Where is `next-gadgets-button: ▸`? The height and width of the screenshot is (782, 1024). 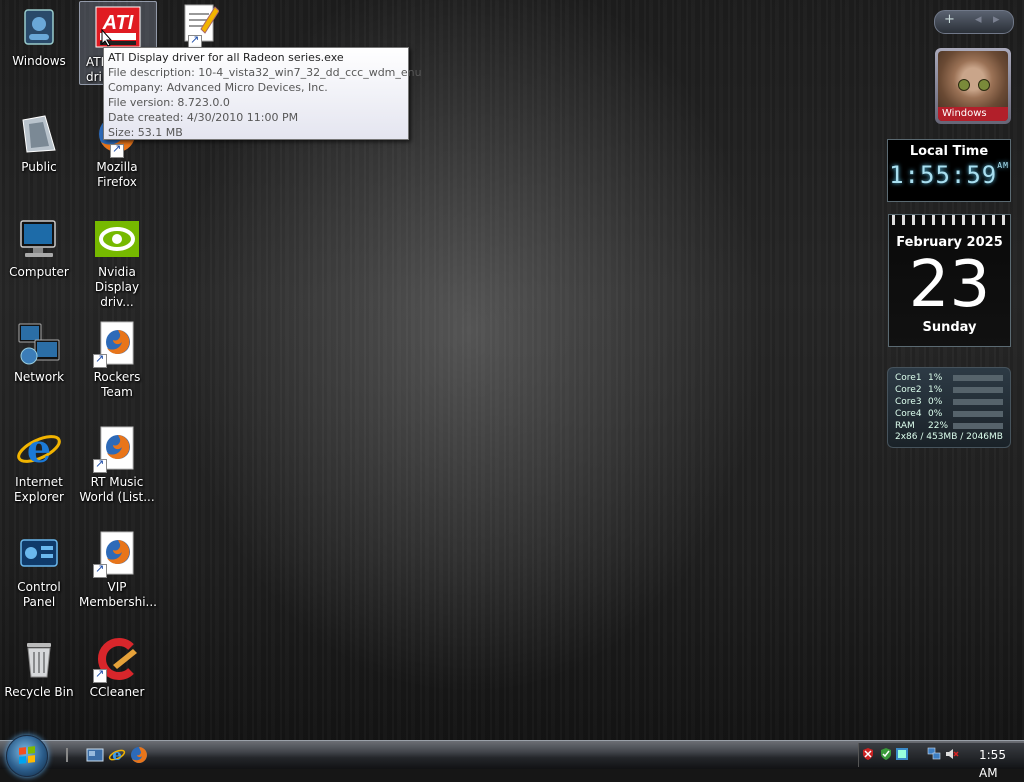
next-gadgets-button: ▸ is located at coordinates (996, 19).